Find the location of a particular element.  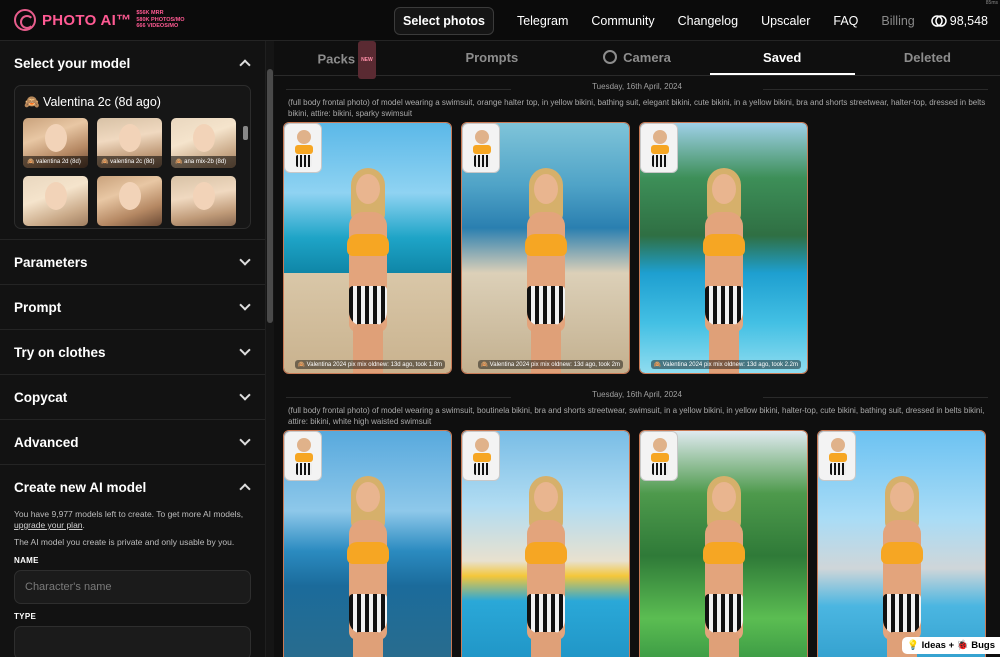

camera-icon is located at coordinates (610, 57).